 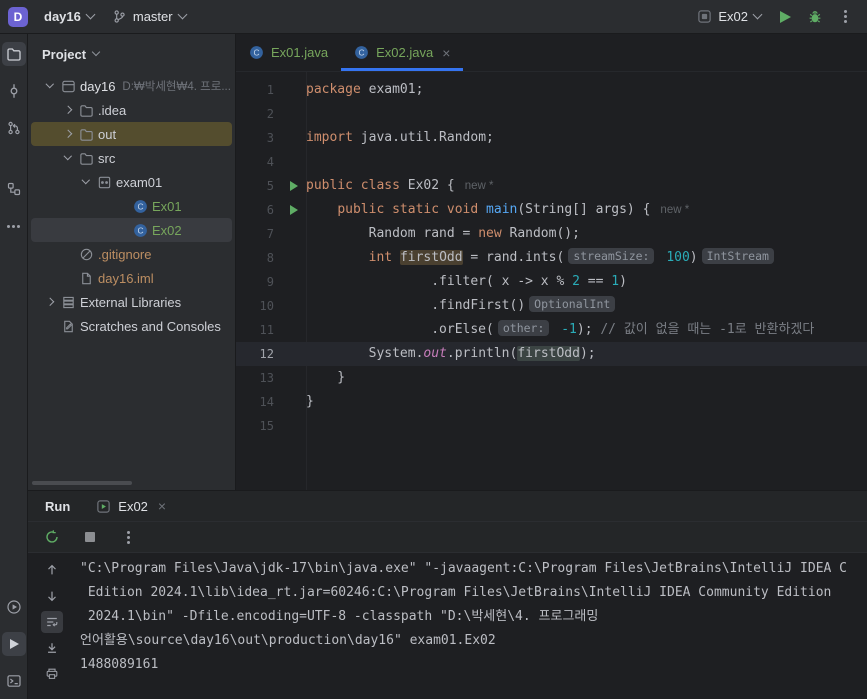 I want to click on branch-selector: master, so click(x=149, y=17).